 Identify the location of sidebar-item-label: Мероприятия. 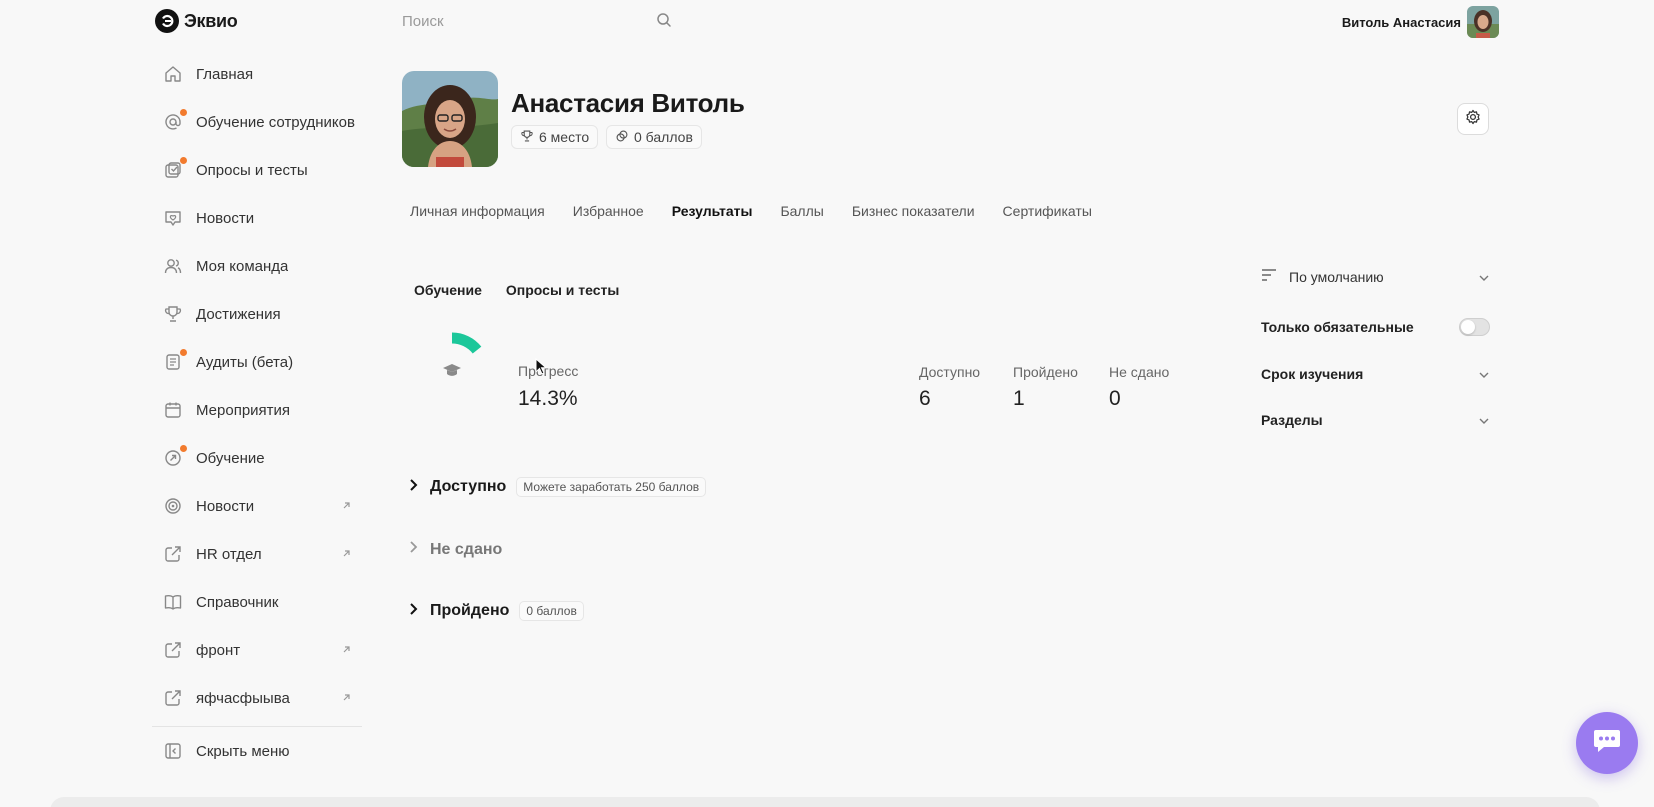
(243, 410).